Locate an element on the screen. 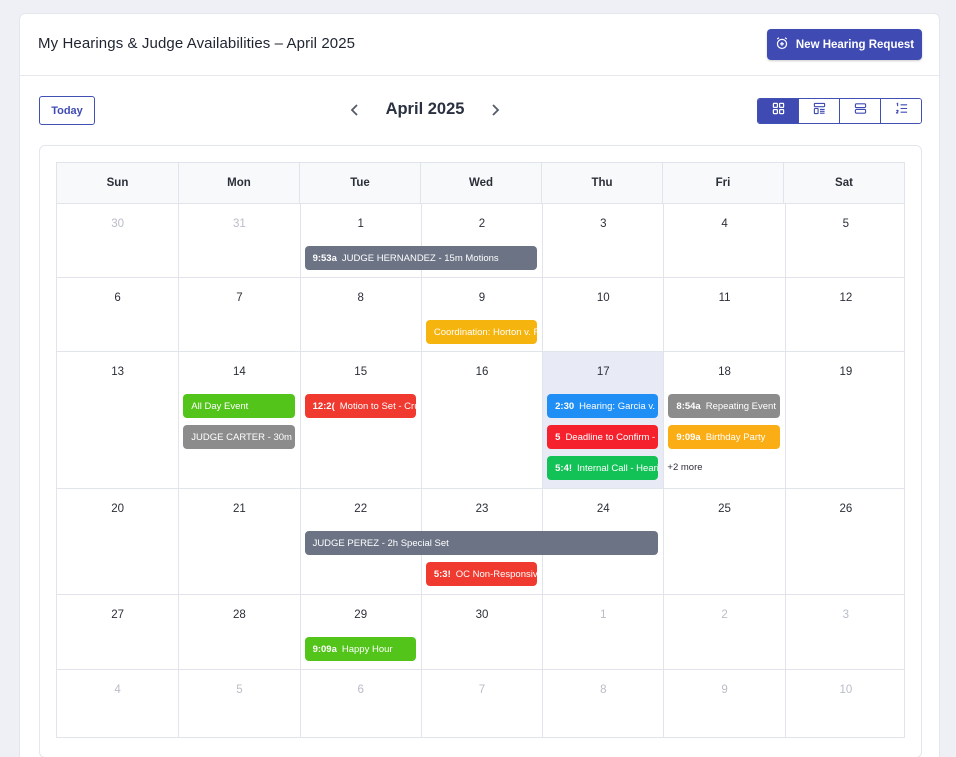  day-number: 23 is located at coordinates (482, 509).